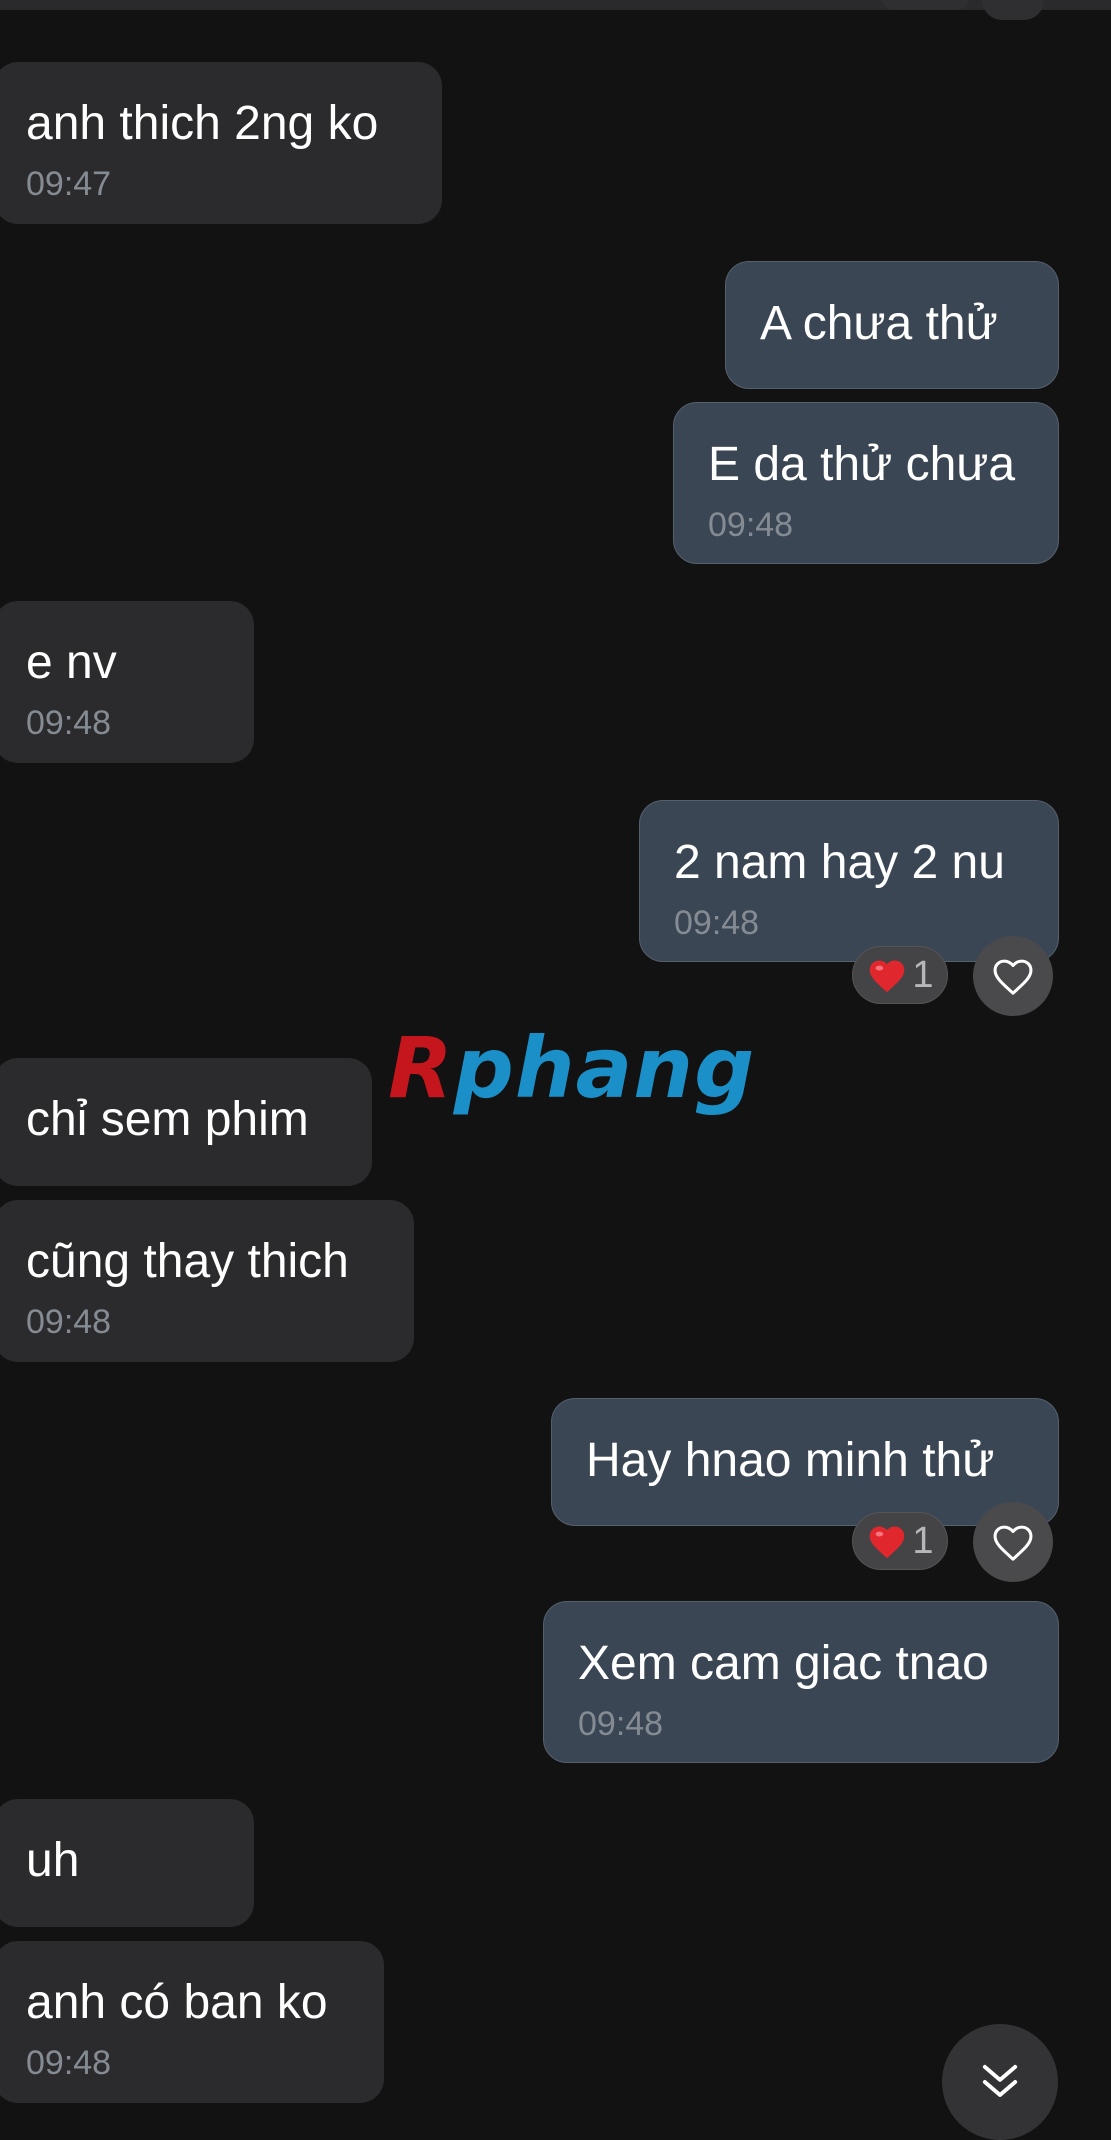 This screenshot has height=2140, width=1111. I want to click on partial-like-button, so click(1013, 10).